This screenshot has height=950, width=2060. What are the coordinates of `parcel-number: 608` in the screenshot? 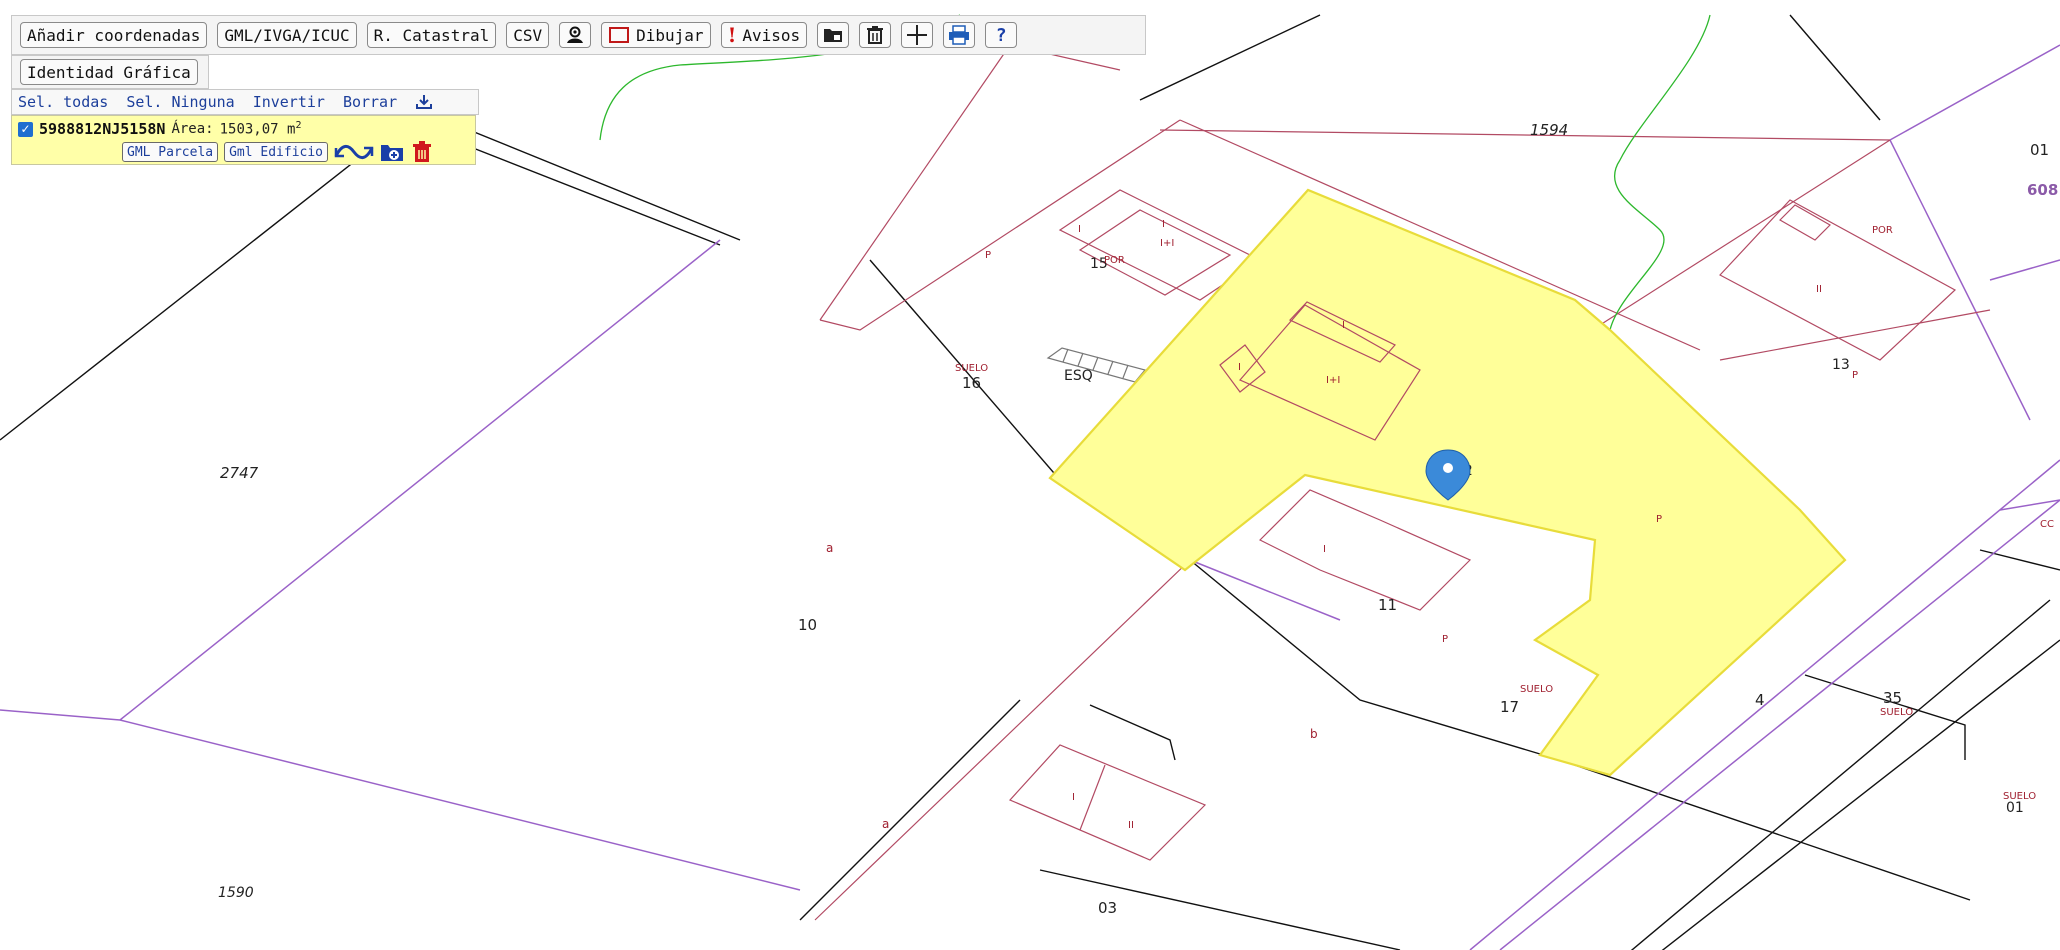 It's located at (2042, 190).